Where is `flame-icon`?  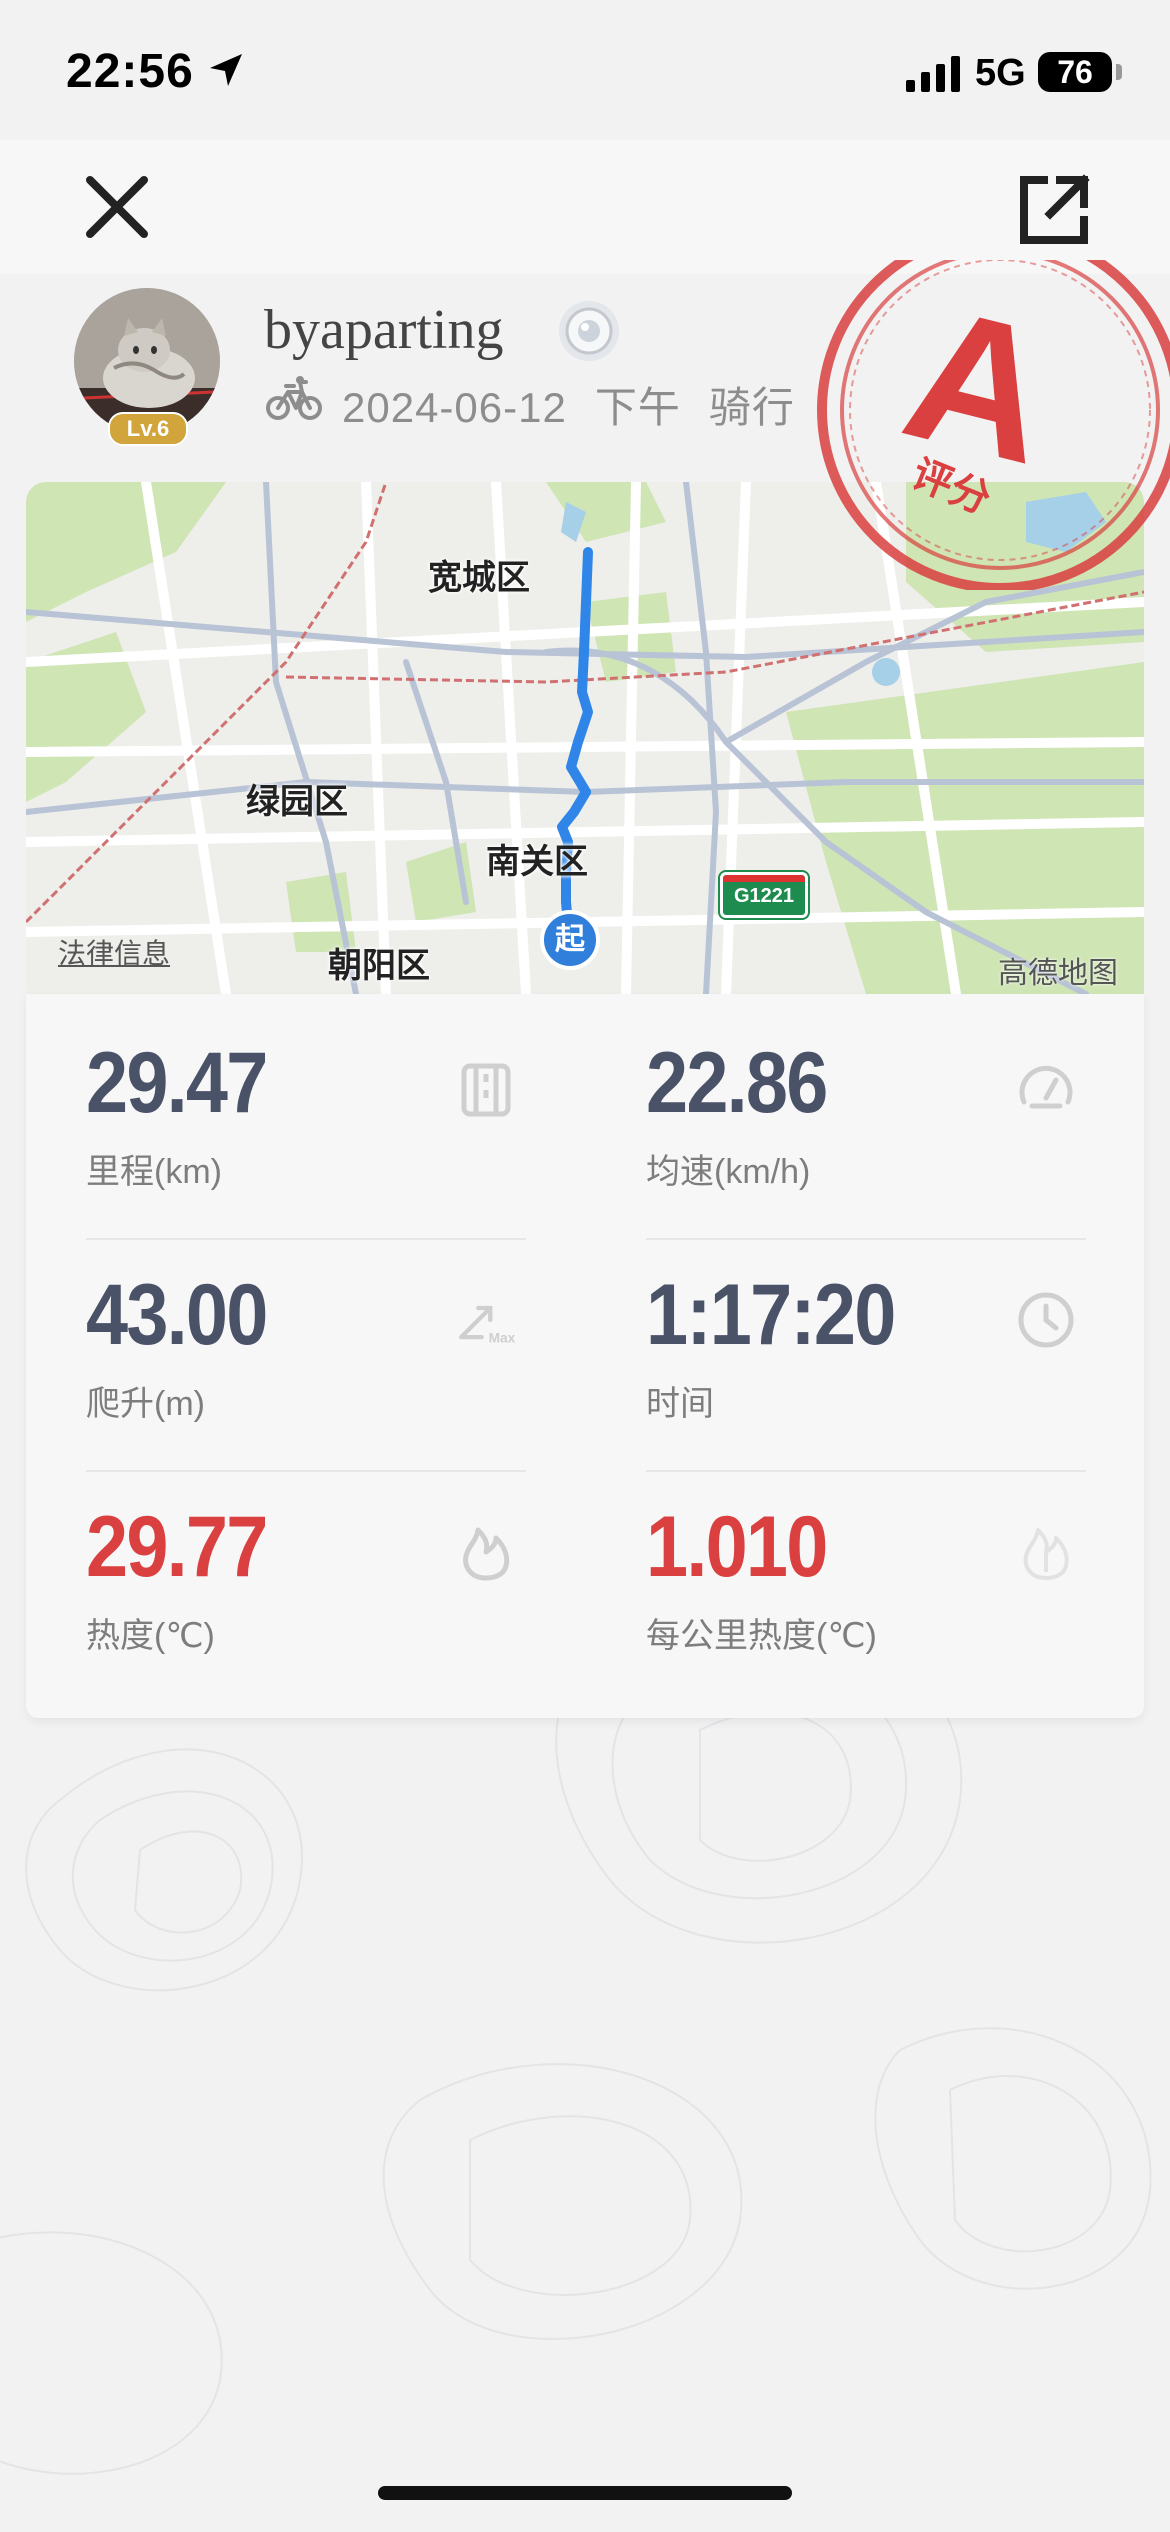
flame-icon is located at coordinates (486, 1554).